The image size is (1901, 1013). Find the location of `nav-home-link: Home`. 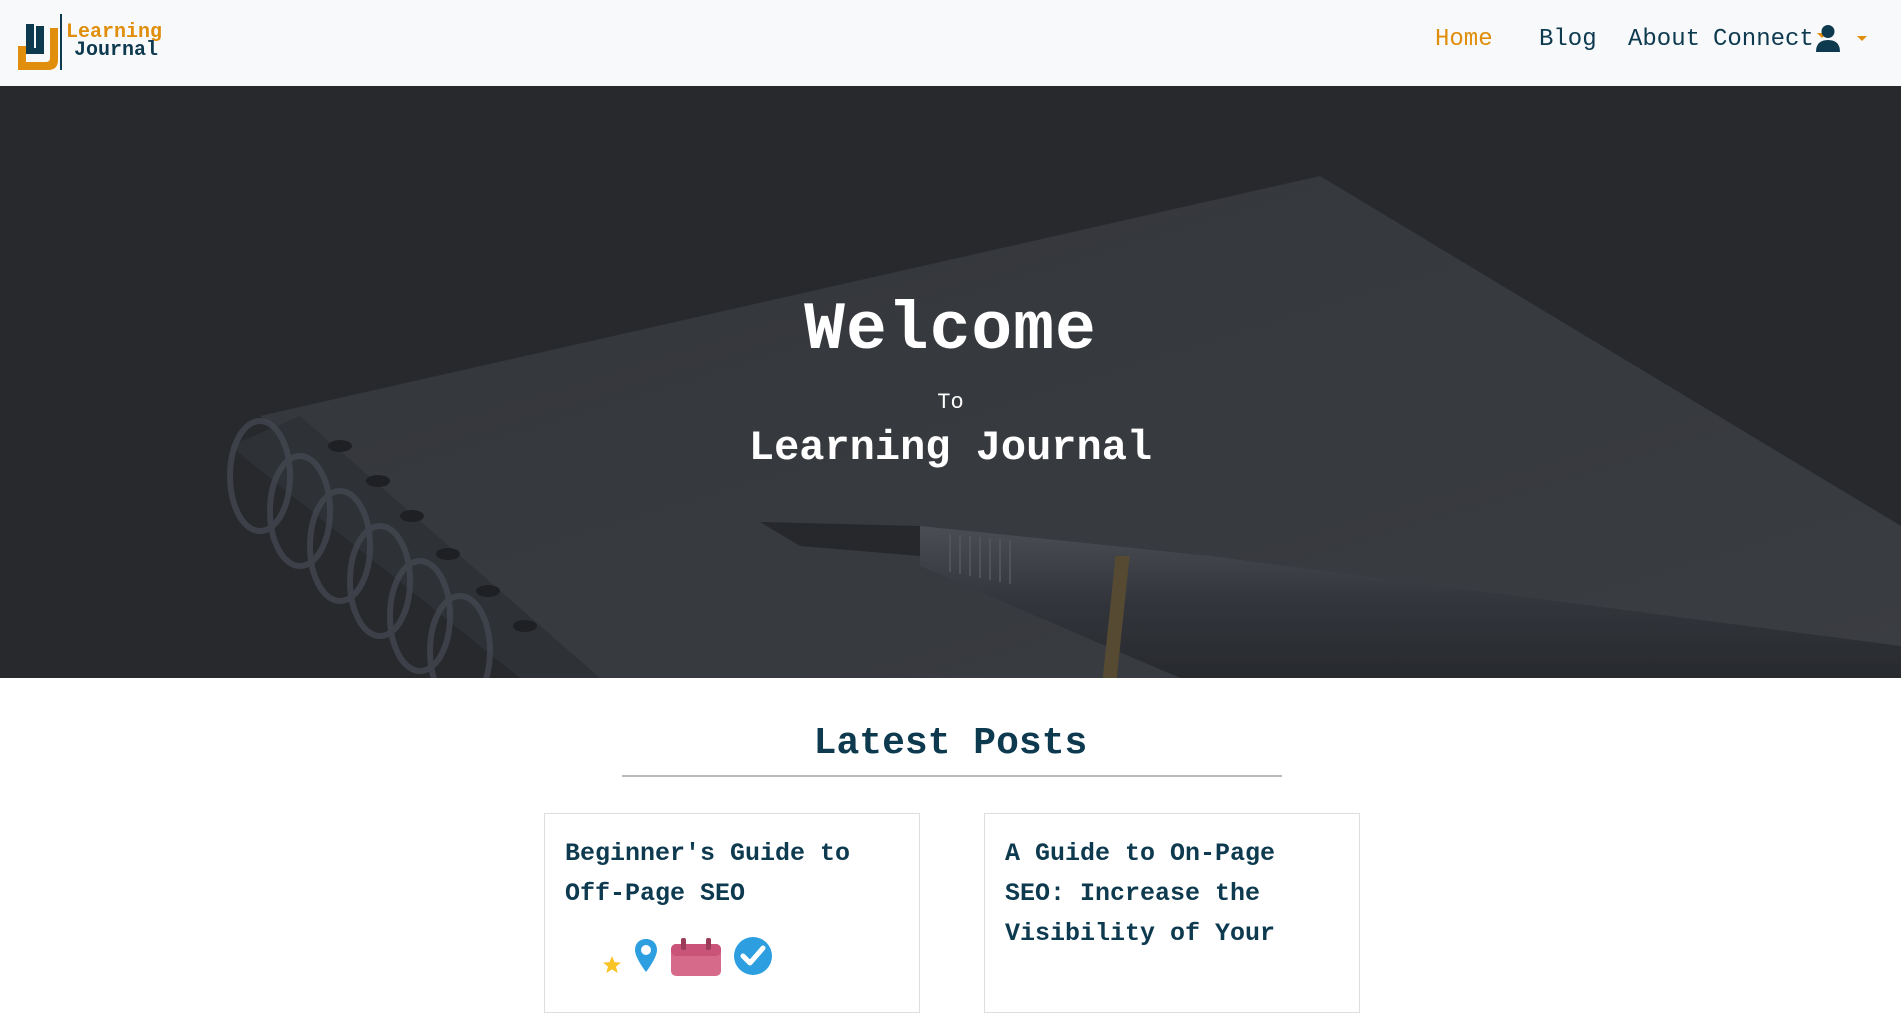

nav-home-link: Home is located at coordinates (1464, 39).